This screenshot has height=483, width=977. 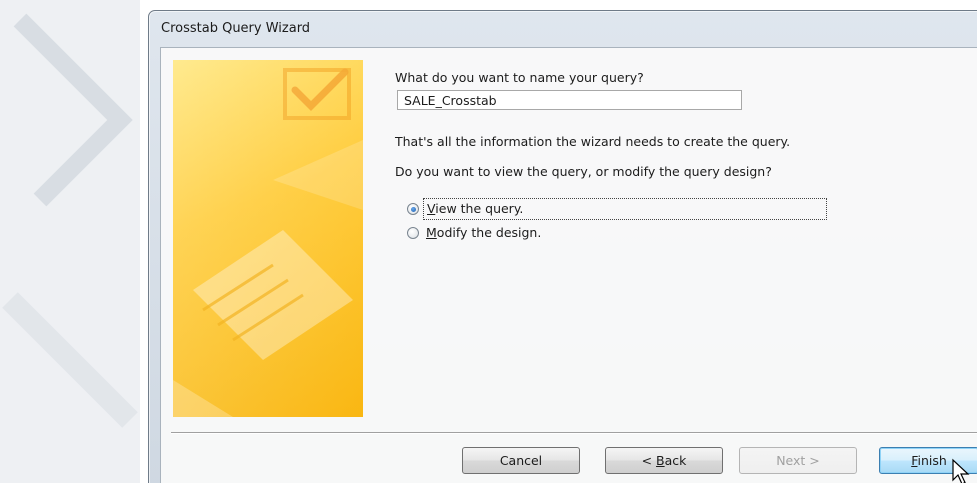 I want to click on mouse-pointer-icon, so click(x=961, y=470).